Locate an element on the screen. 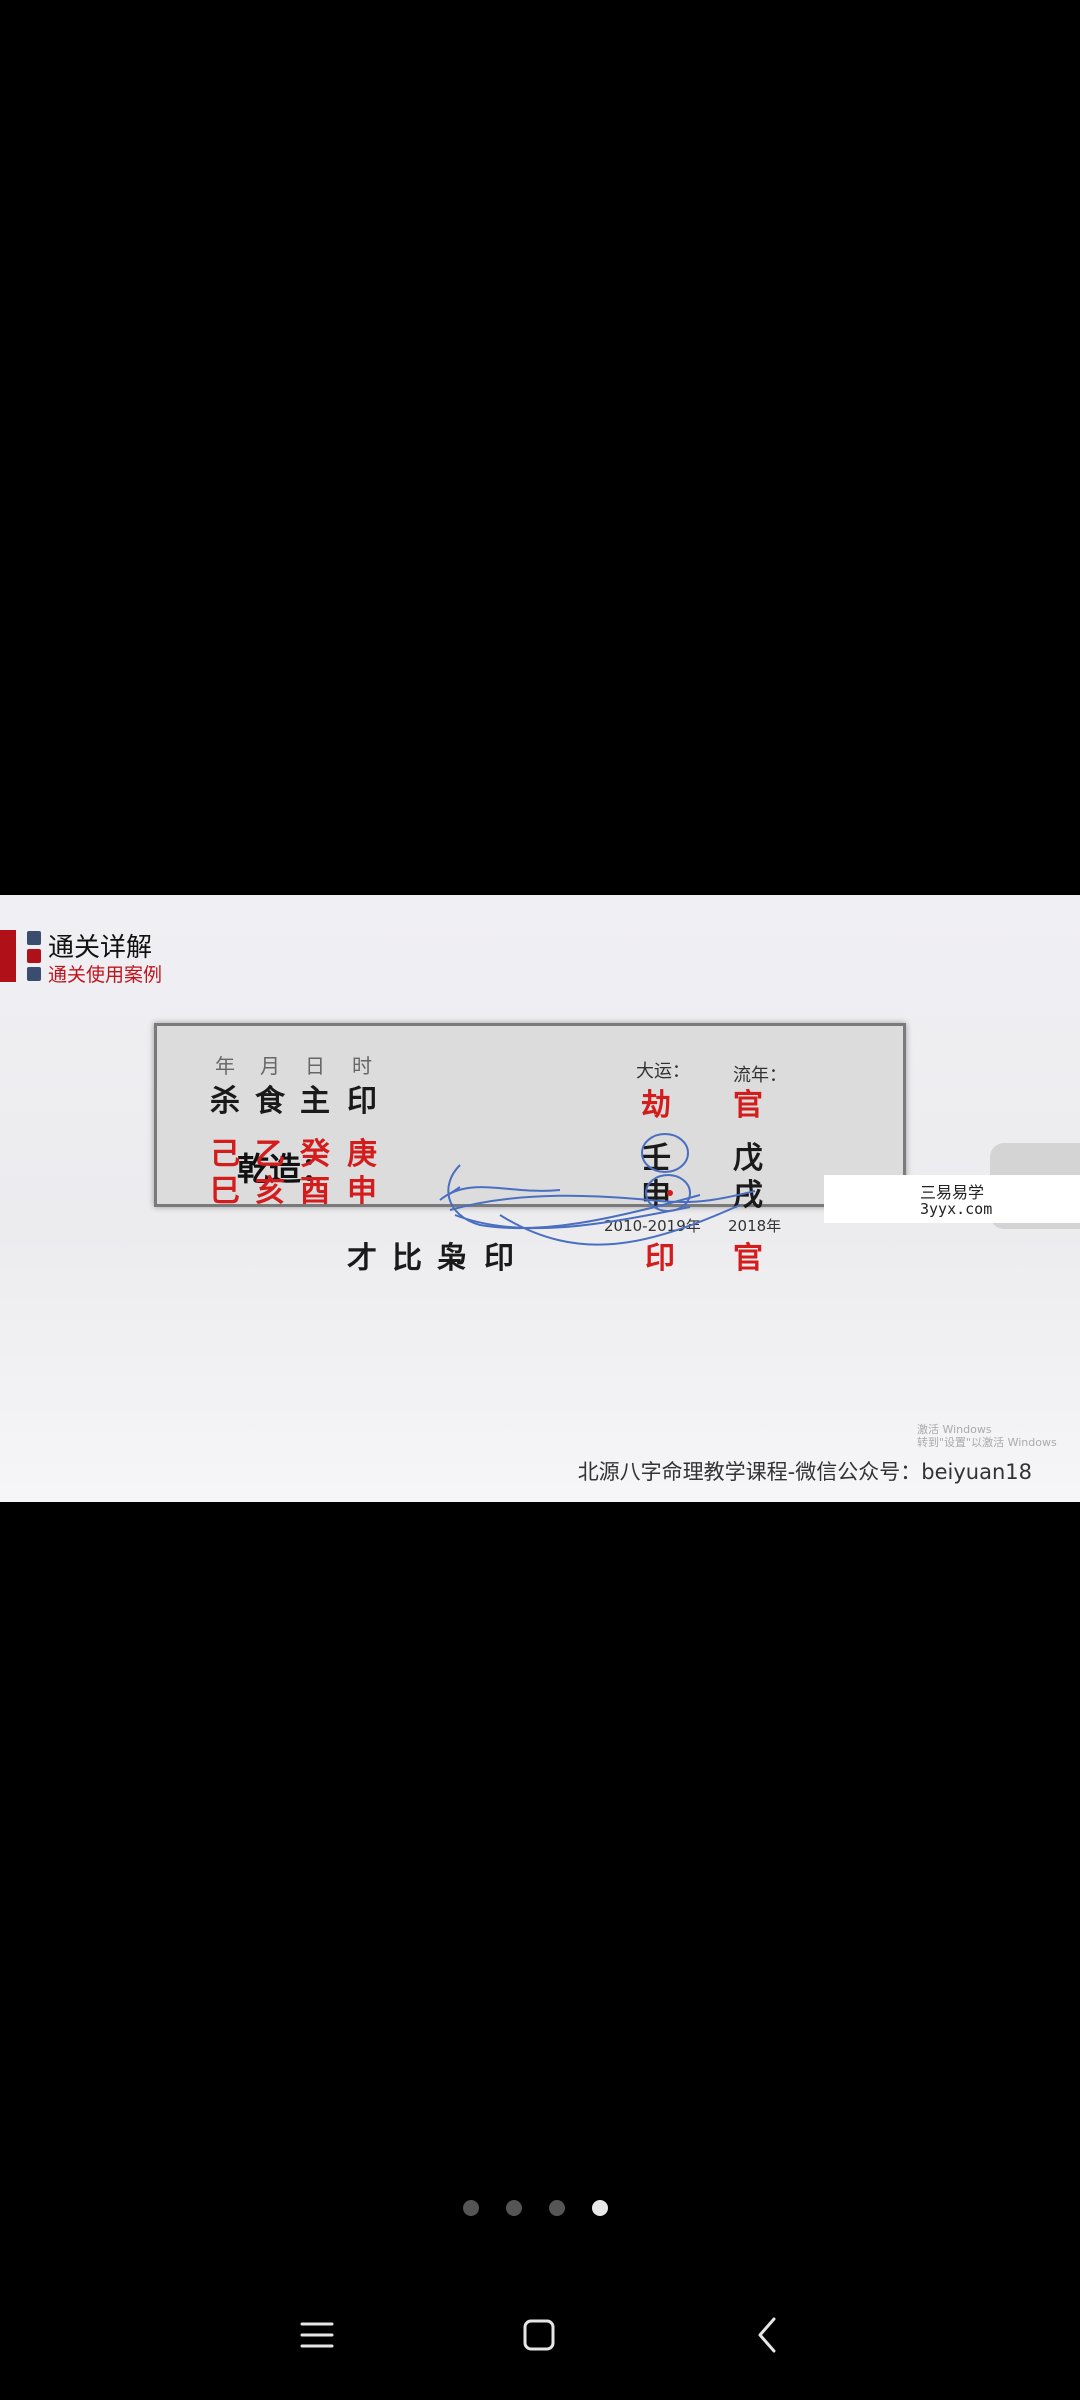 This screenshot has height=2400, width=1080. menu-icon is located at coordinates (317, 2335).